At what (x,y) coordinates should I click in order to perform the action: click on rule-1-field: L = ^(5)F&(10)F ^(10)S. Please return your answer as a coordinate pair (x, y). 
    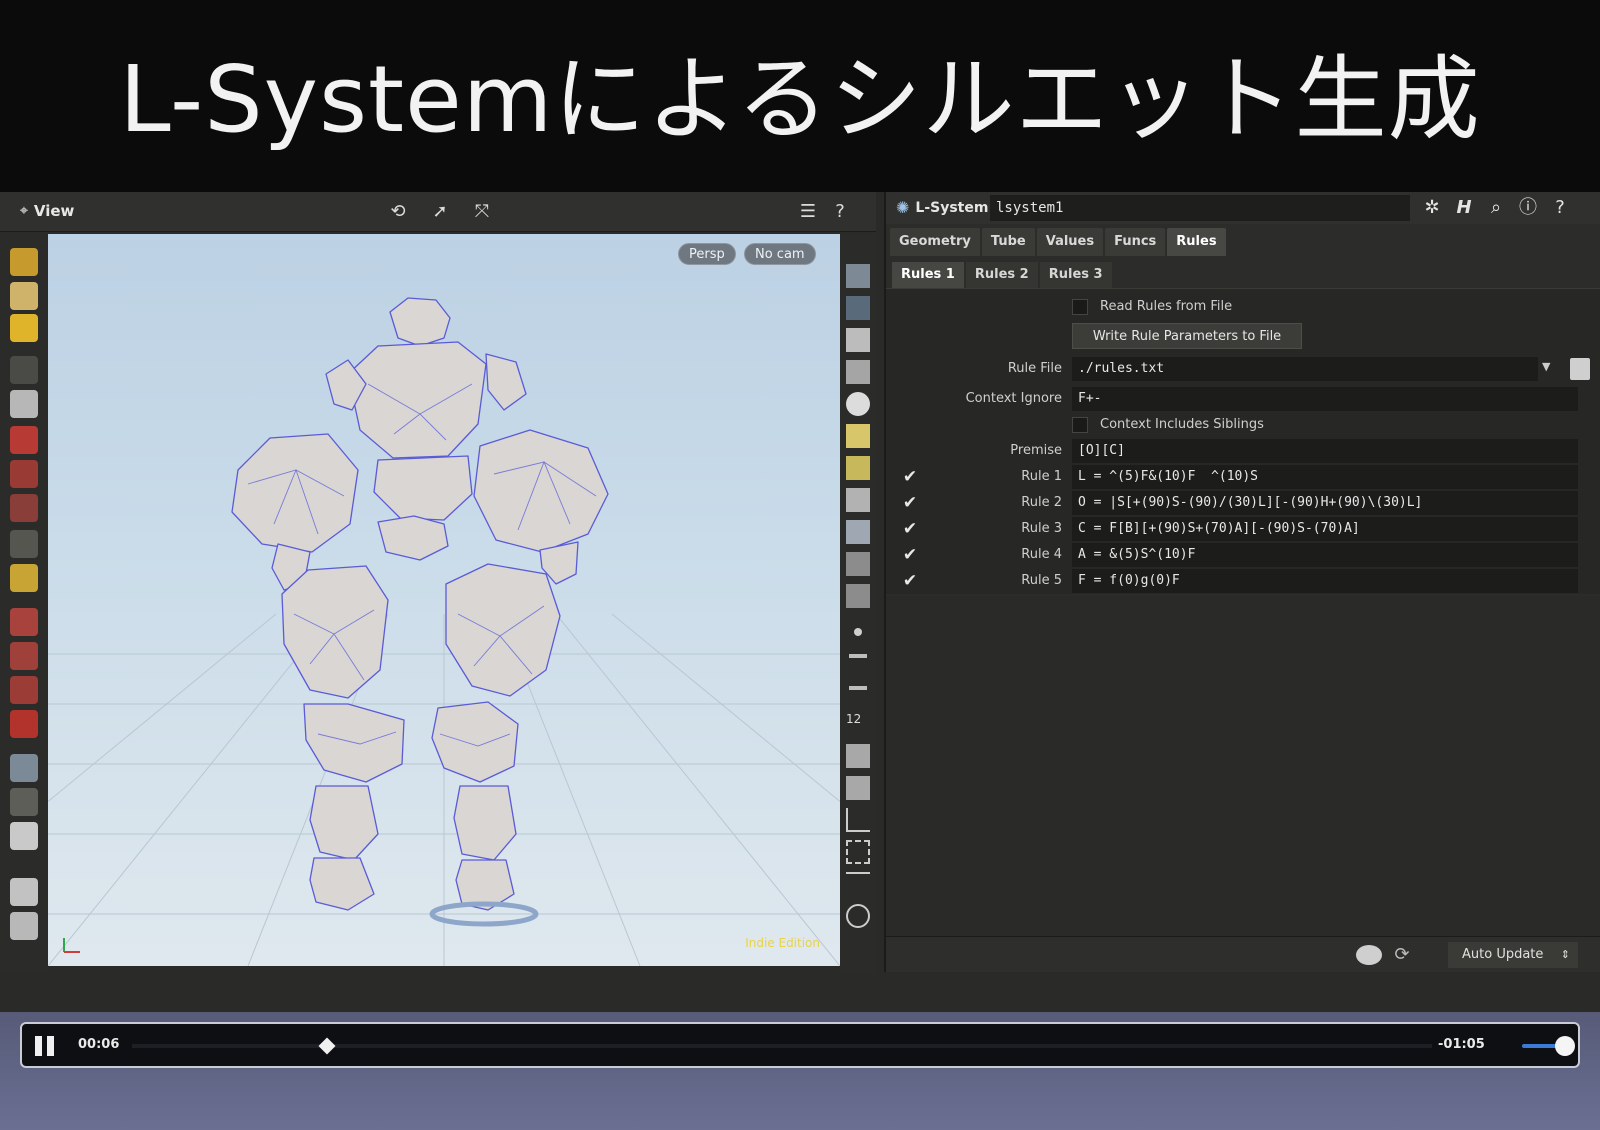
    Looking at the image, I should click on (1325, 477).